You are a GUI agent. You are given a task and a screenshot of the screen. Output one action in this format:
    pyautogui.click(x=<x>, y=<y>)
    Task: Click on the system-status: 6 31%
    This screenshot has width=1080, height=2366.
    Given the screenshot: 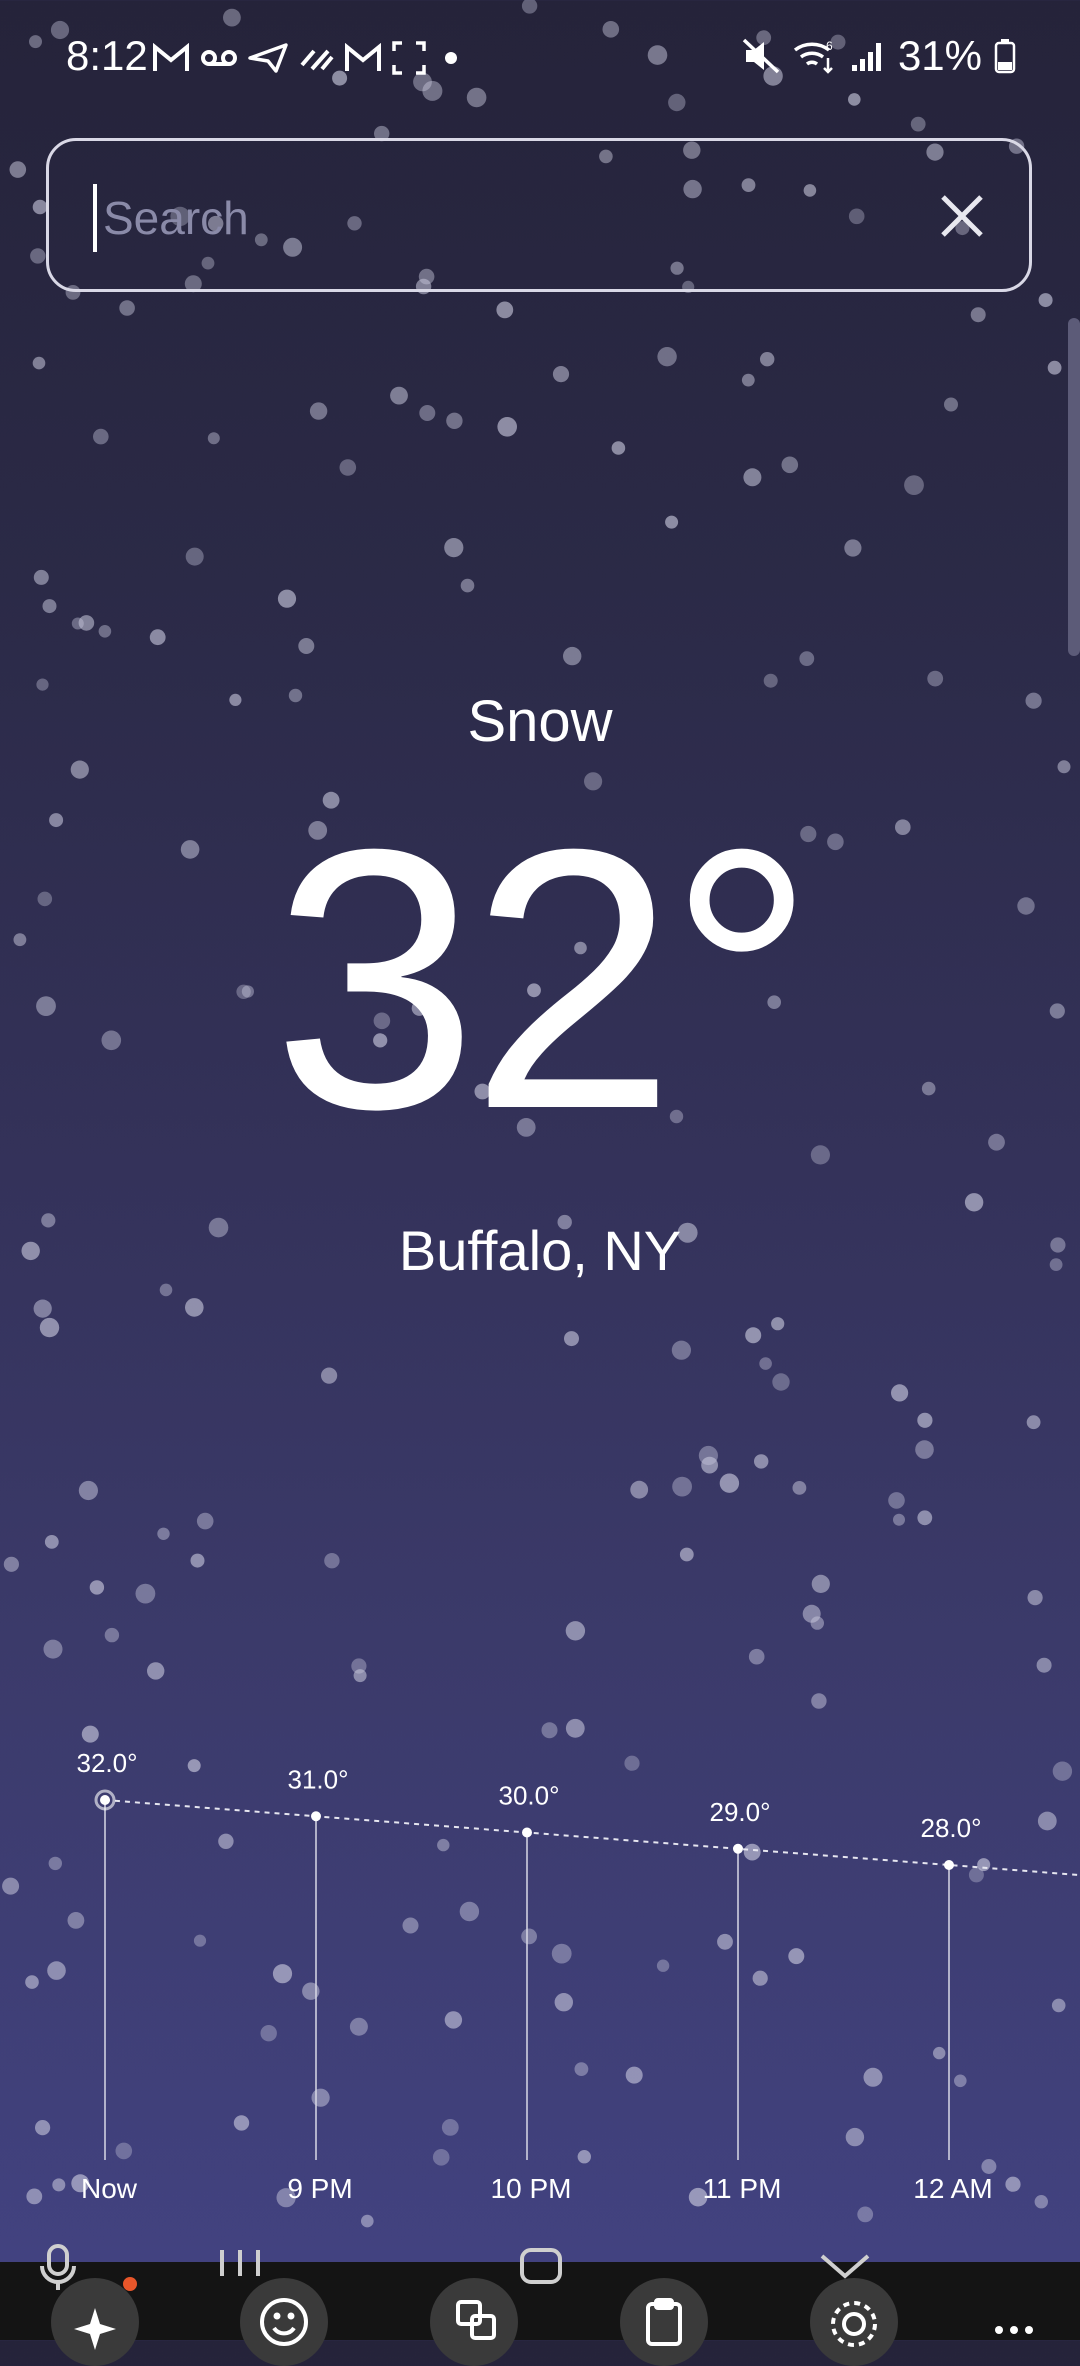 What is the action you would take?
    pyautogui.click(x=879, y=56)
    